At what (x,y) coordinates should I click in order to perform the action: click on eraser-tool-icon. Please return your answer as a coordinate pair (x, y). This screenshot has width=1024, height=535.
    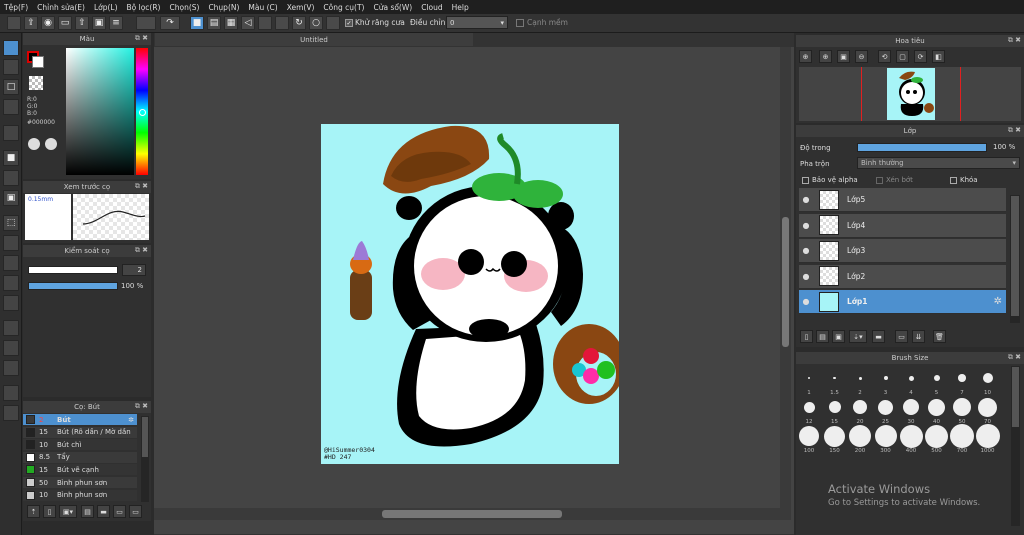
    Looking at the image, I should click on (11, 67).